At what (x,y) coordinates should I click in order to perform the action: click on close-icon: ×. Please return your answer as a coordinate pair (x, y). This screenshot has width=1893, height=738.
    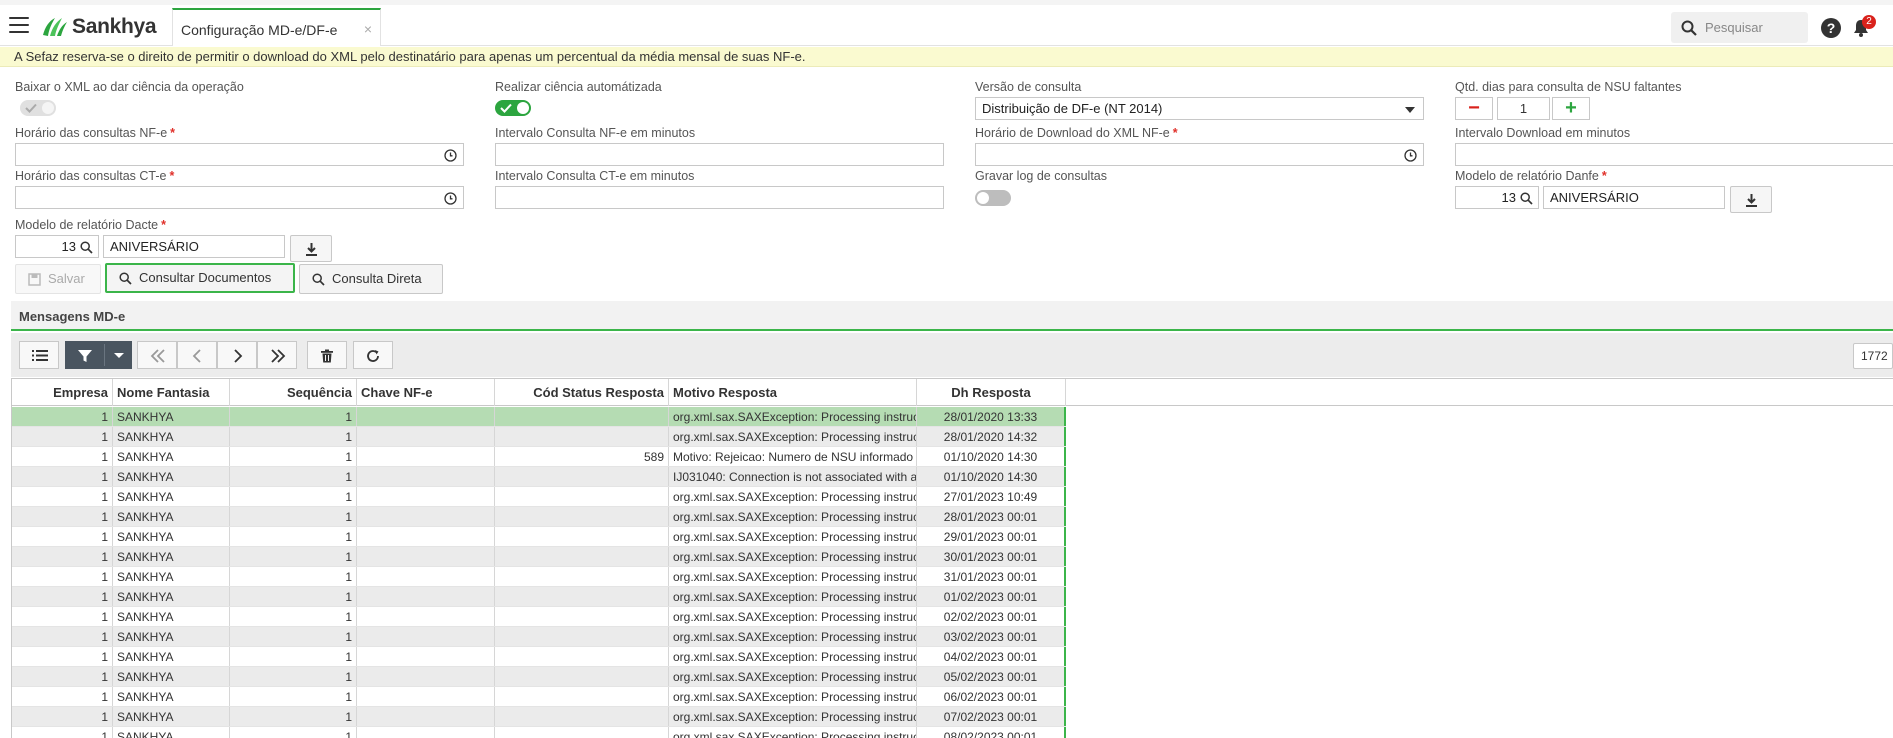
    Looking at the image, I should click on (368, 29).